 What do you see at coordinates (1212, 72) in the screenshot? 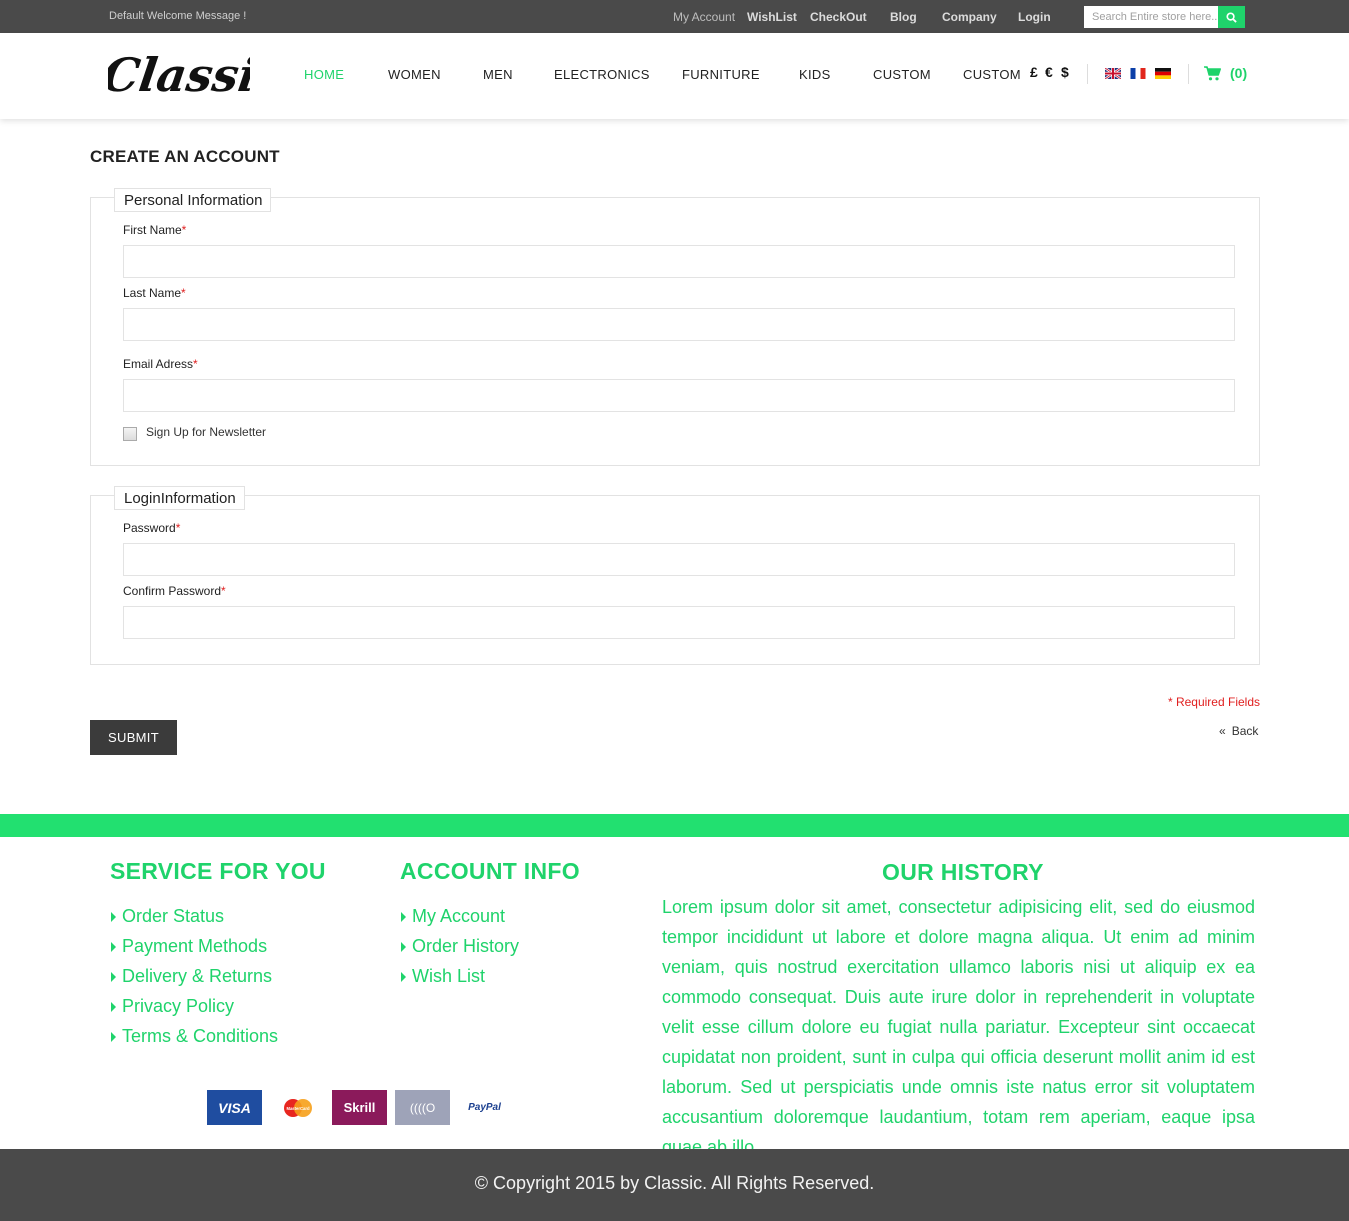
I see `shopping-cart-icon` at bounding box center [1212, 72].